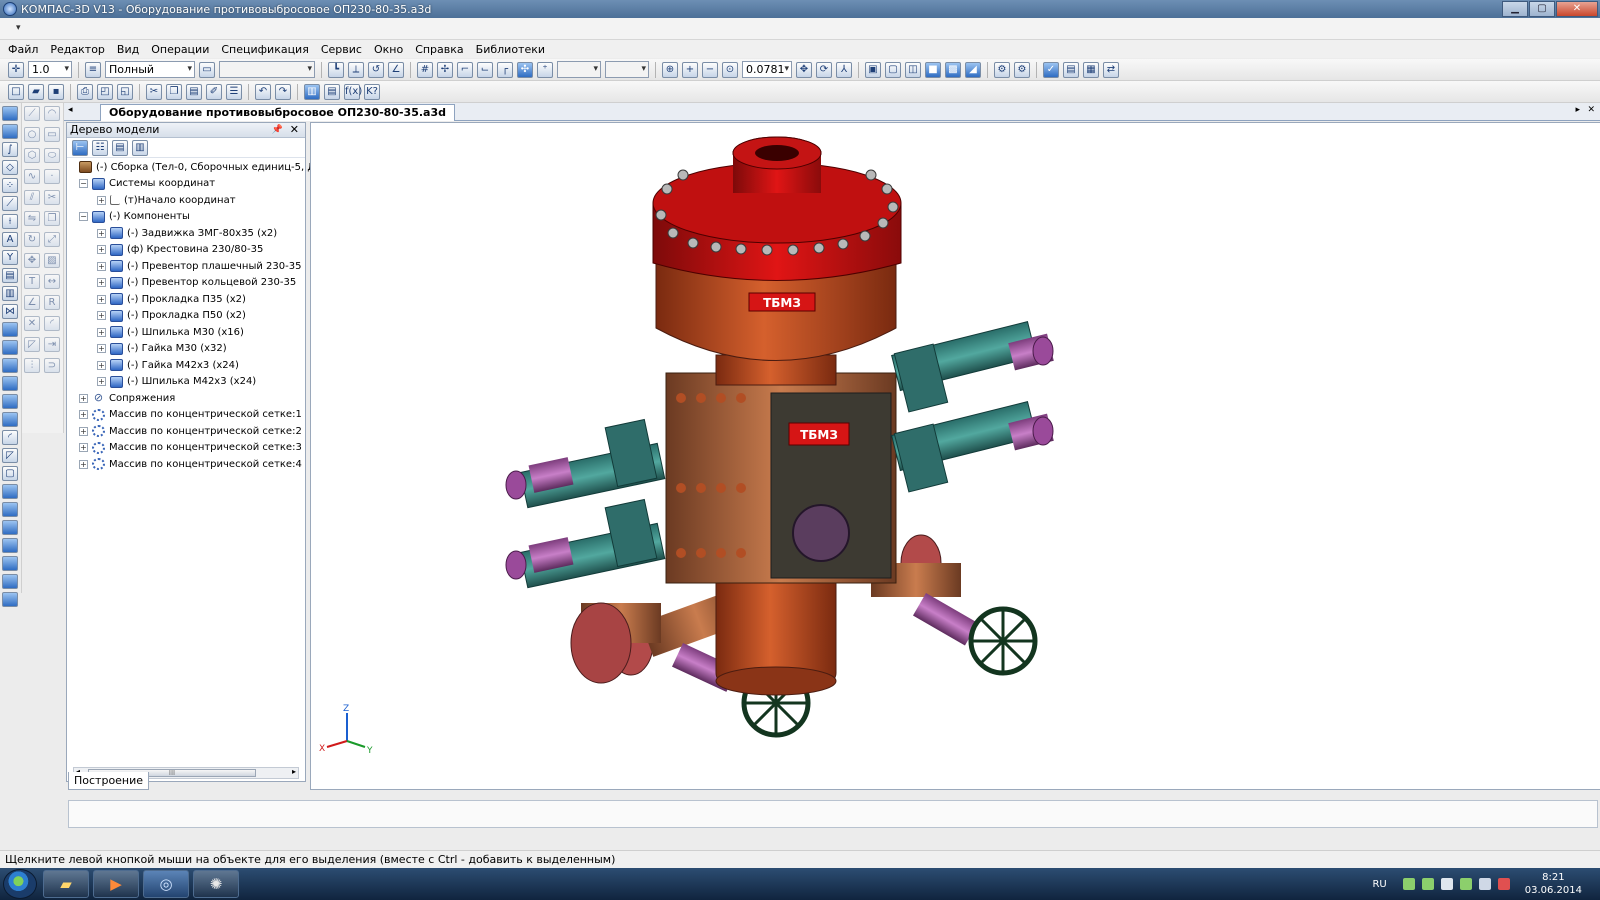 This screenshot has height=900, width=1600. Describe the element at coordinates (10, 563) in the screenshot. I see `array-feature-icon` at that location.